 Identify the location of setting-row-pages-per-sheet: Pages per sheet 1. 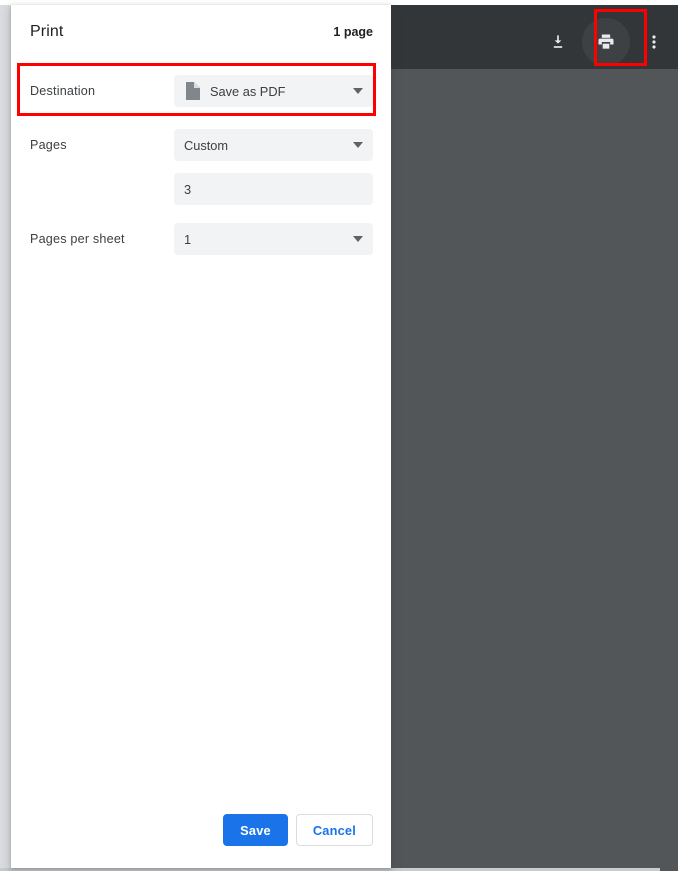
(201, 239).